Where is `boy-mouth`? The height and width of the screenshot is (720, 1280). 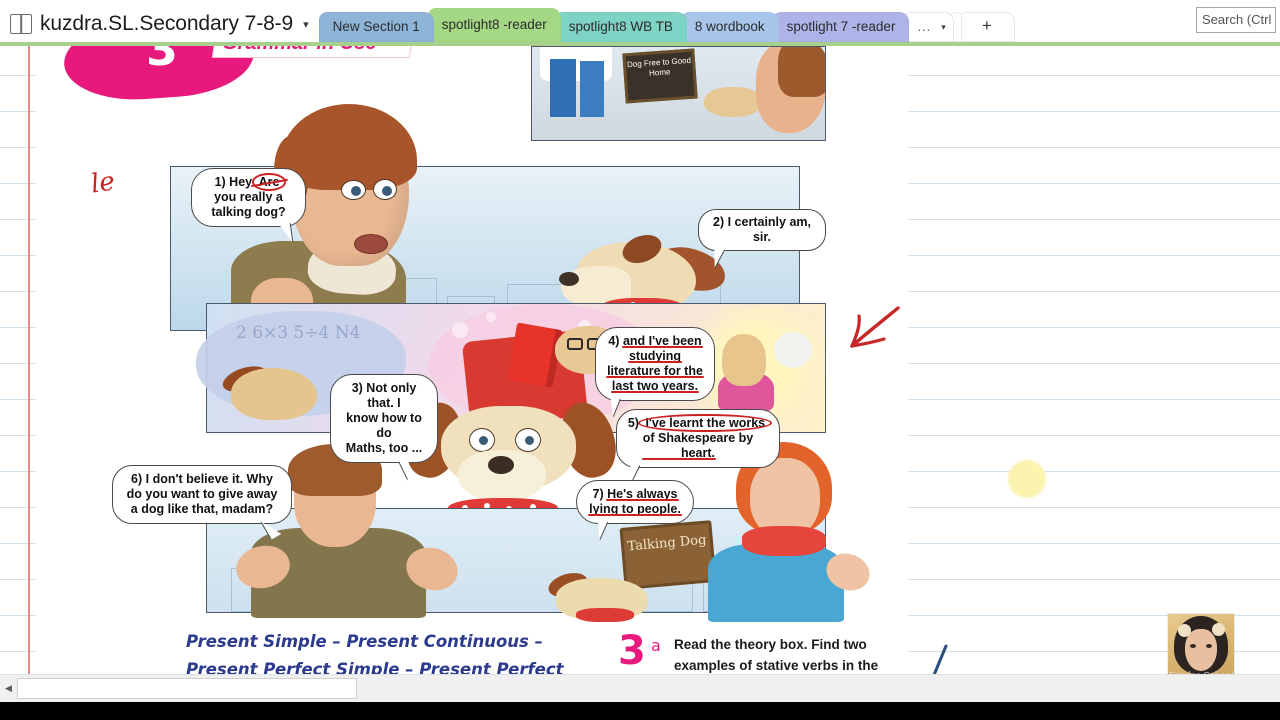 boy-mouth is located at coordinates (371, 244).